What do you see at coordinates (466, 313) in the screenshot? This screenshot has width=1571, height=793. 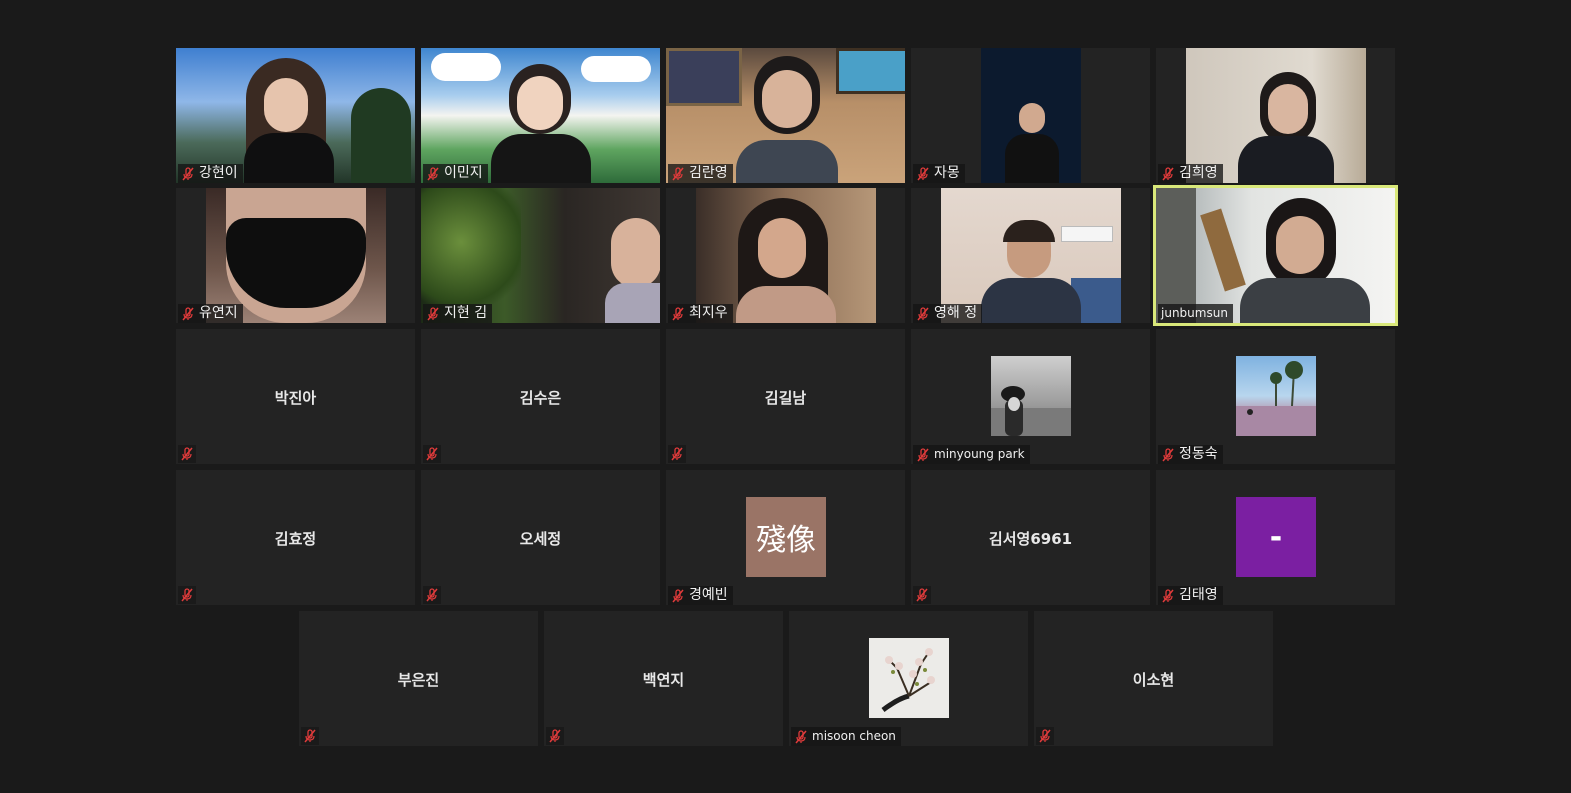 I see `participant-name: 지현 김` at bounding box center [466, 313].